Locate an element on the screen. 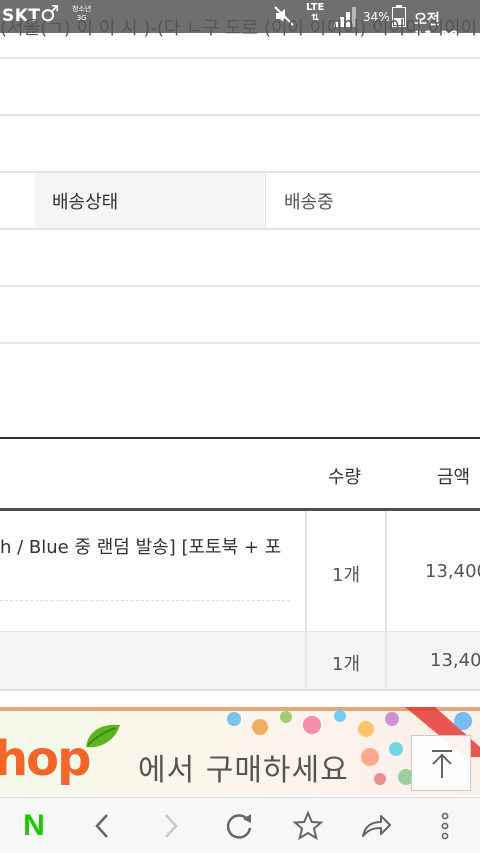  more-menu-button is located at coordinates (445, 825).